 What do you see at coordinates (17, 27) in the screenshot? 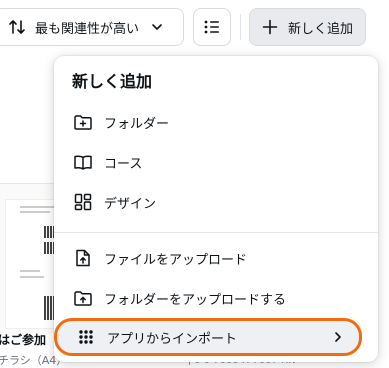
I see `sort-arrows-icon` at bounding box center [17, 27].